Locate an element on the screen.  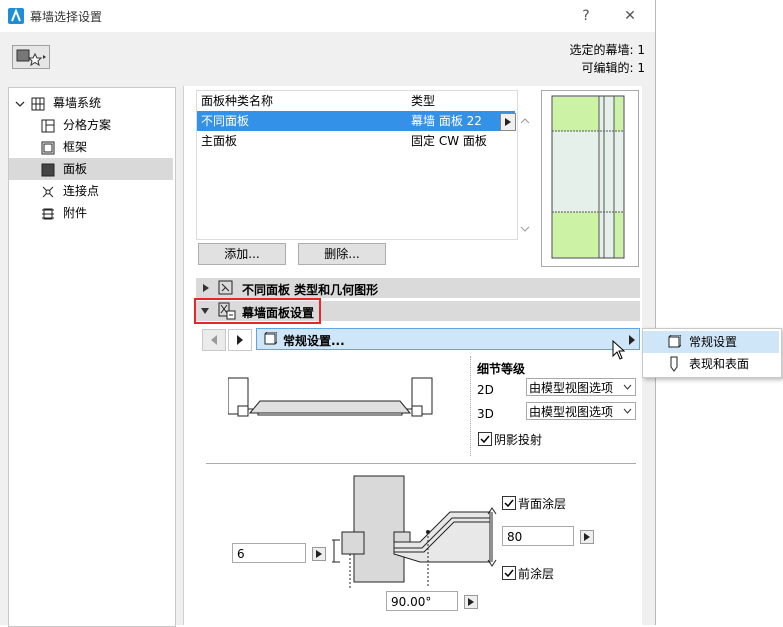
window-title: 幕墙选择设置 is located at coordinates (66, 17).